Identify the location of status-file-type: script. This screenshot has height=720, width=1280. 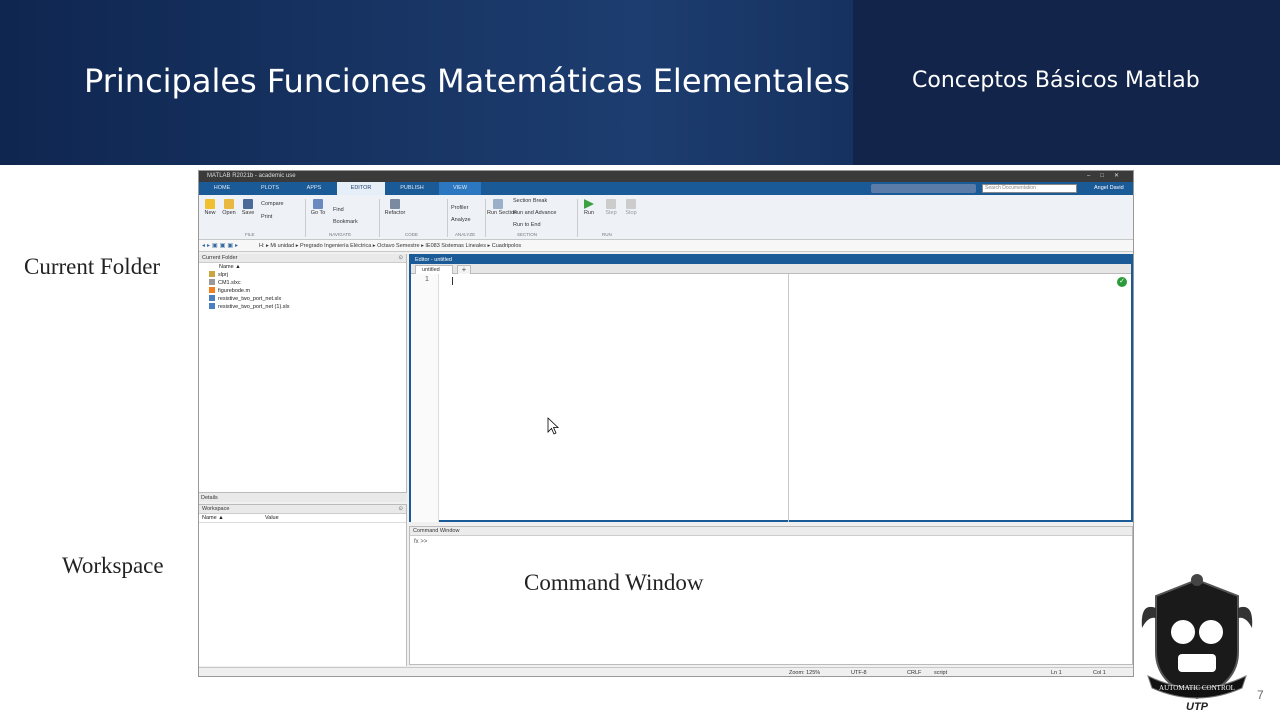
(941, 673).